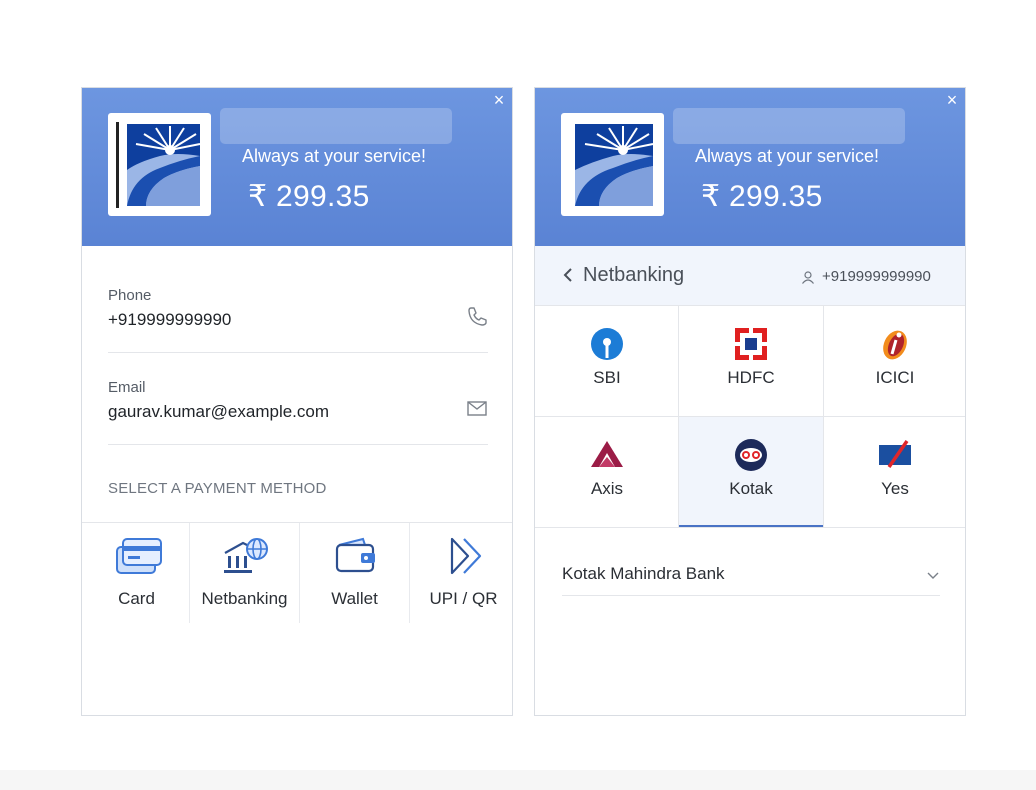  Describe the element at coordinates (634, 275) in the screenshot. I see `netbanking-title: Netbanking` at that location.